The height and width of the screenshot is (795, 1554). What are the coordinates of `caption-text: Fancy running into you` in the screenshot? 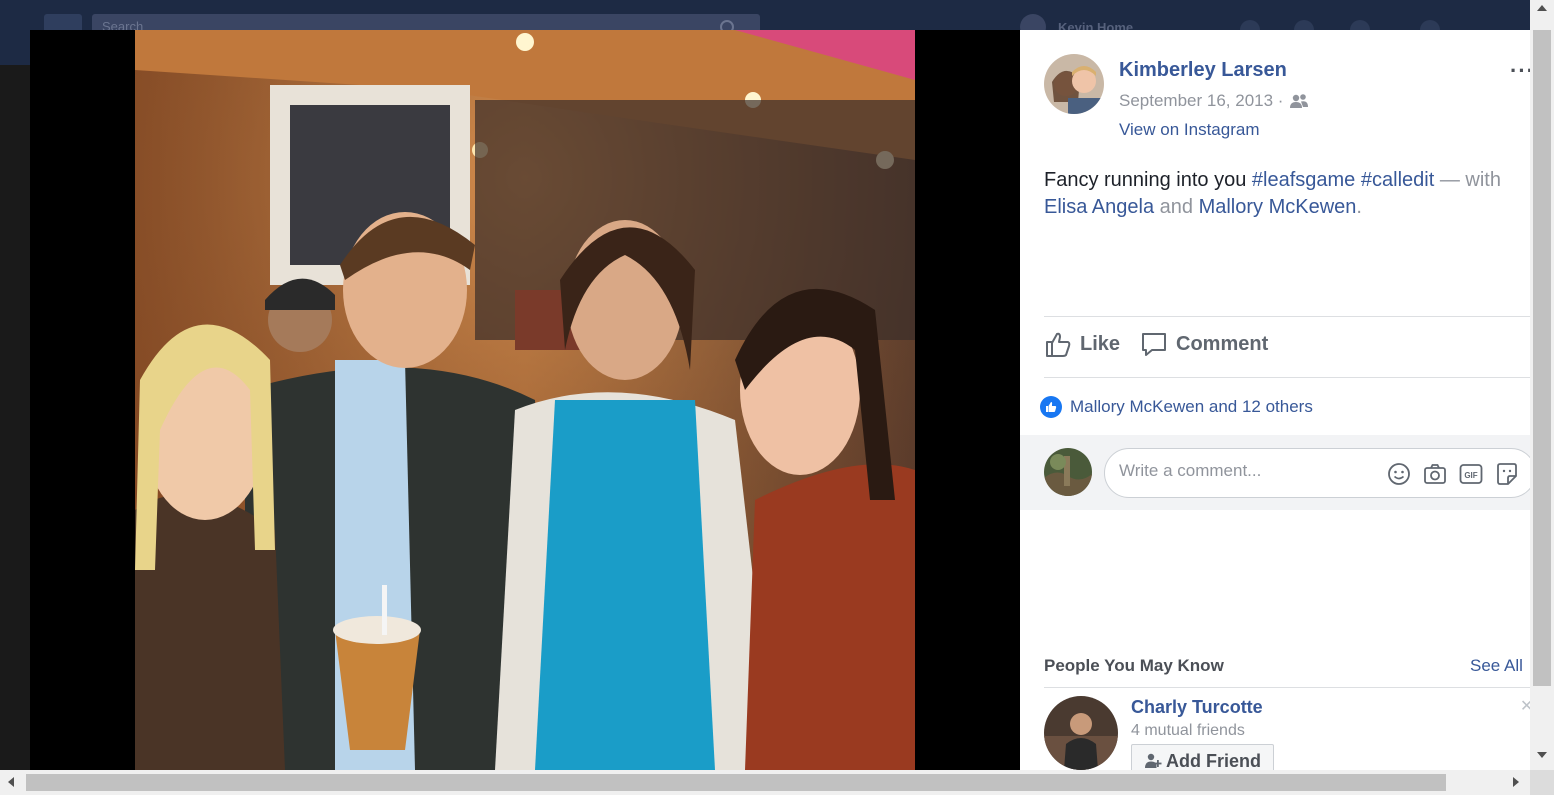 It's located at (1145, 180).